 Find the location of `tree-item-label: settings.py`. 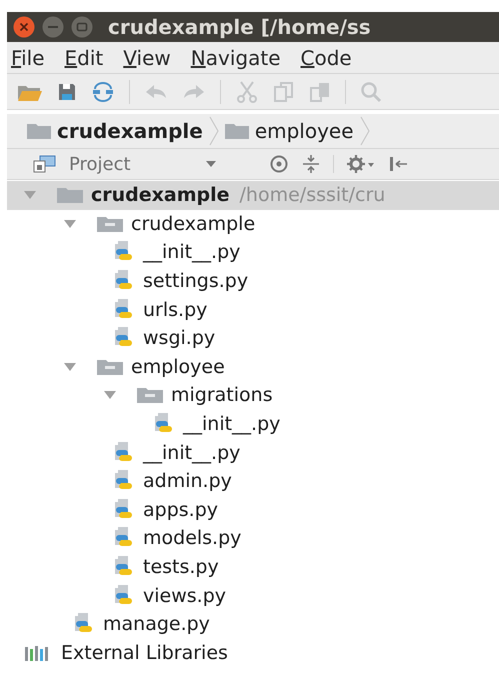

tree-item-label: settings.py is located at coordinates (195, 281).